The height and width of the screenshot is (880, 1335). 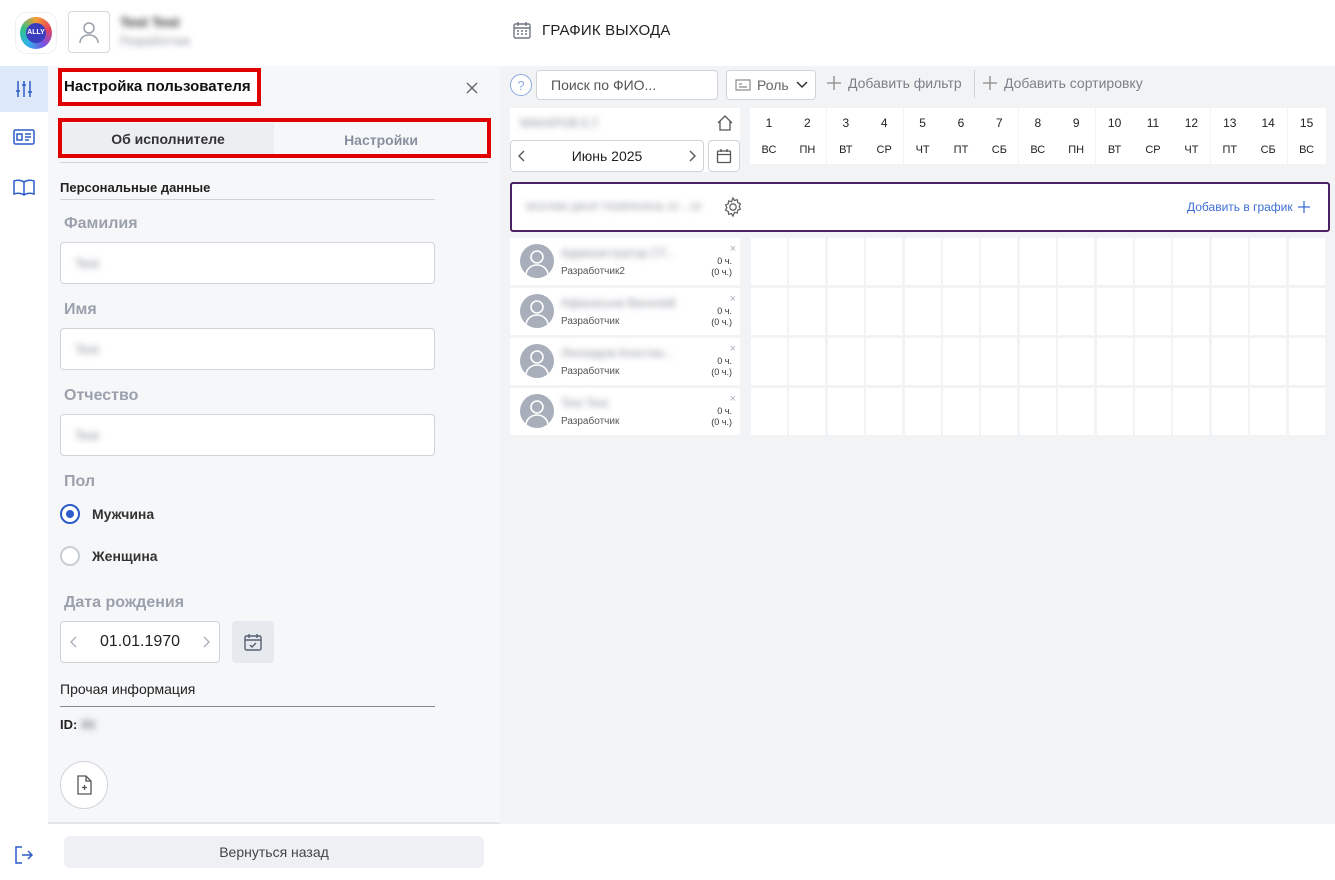 I want to click on employee-hours-planned: (0 ч.), so click(x=721, y=372).